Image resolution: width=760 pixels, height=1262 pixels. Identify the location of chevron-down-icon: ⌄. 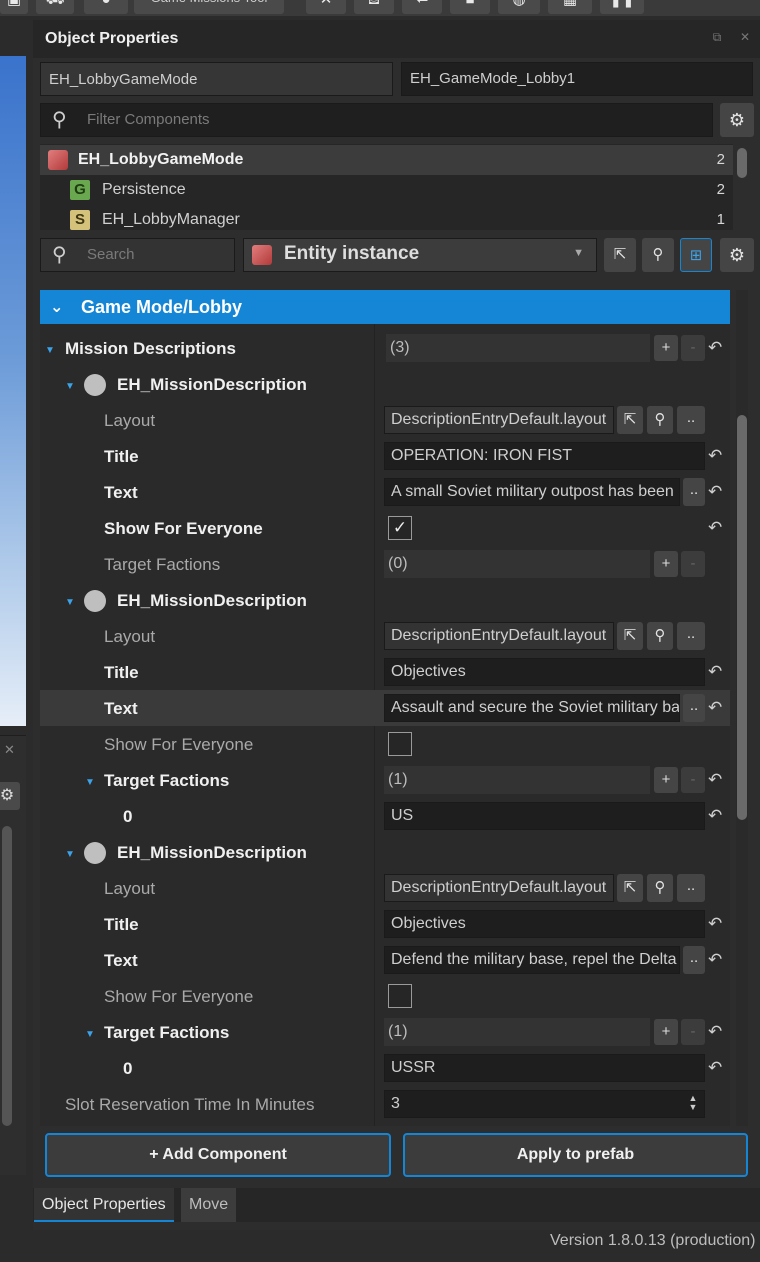
(56, 307).